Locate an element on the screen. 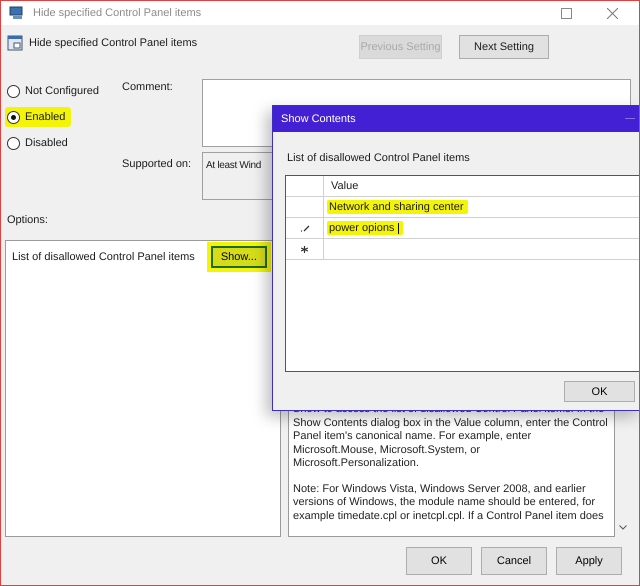 The height and width of the screenshot is (586, 640). help-text: Note: For Windows Vista, Windows Server 2008, and earlier versions of Windows, the module name should be entered, for example timedate.cpl or inetcpl.cpl. If a Control Panel item does is located at coordinates (449, 502).